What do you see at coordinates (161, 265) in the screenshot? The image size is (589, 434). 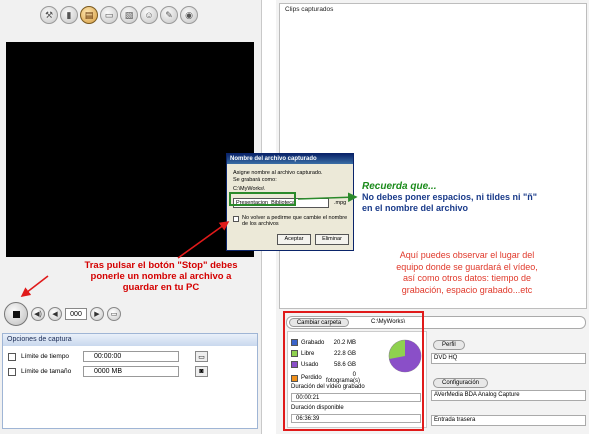 I see `stop-annotation-line-1: Tras pulsar el botón "Stop" debes` at bounding box center [161, 265].